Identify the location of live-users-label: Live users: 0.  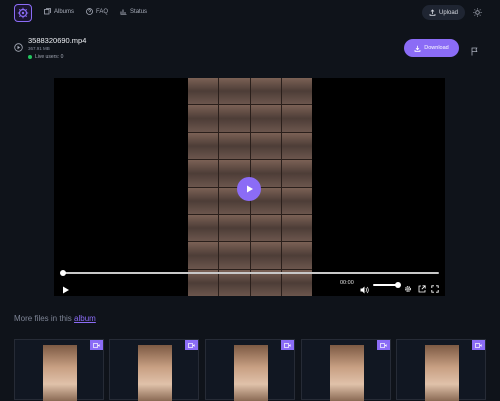
(49, 57).